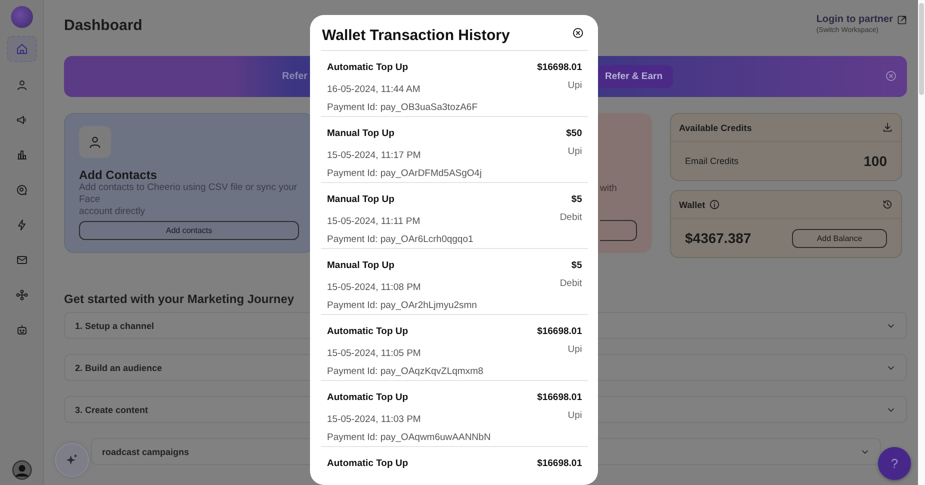  What do you see at coordinates (374, 421) in the screenshot?
I see `transaction-date: 15-05-2024, 11:03 PM` at bounding box center [374, 421].